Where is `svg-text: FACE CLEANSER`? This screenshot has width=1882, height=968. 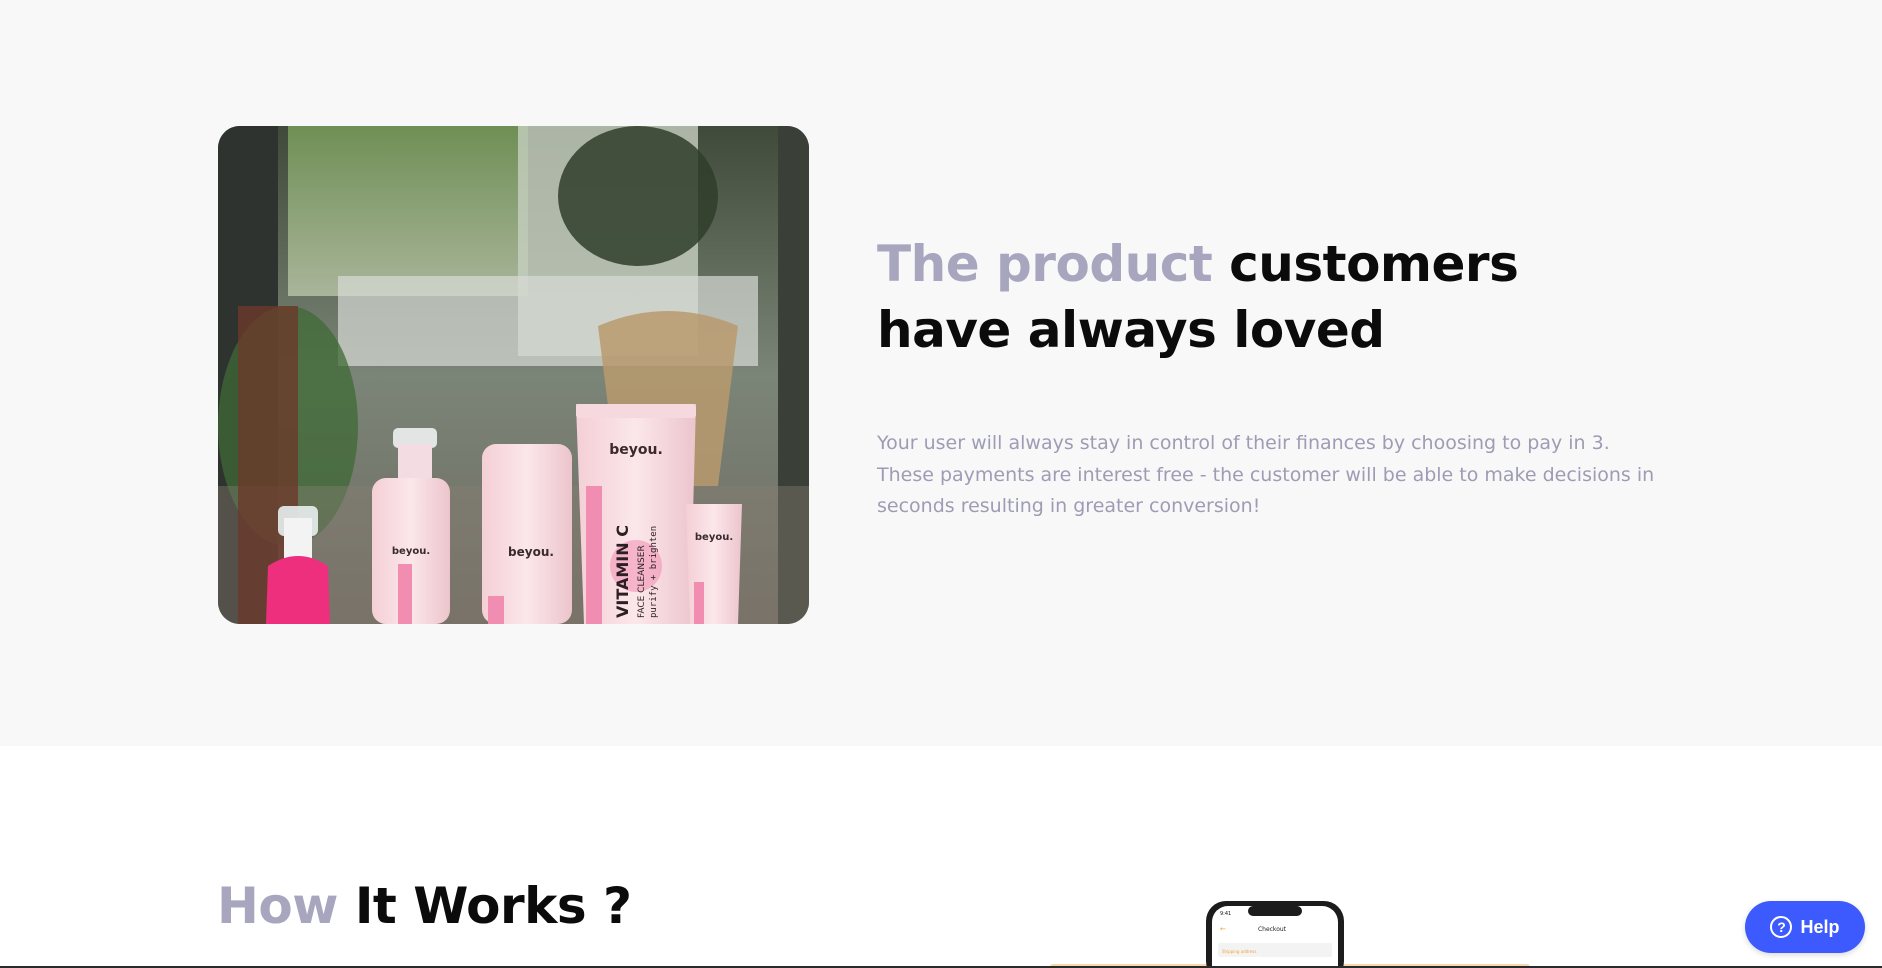 svg-text: FACE CLEANSER is located at coordinates (642, 581).